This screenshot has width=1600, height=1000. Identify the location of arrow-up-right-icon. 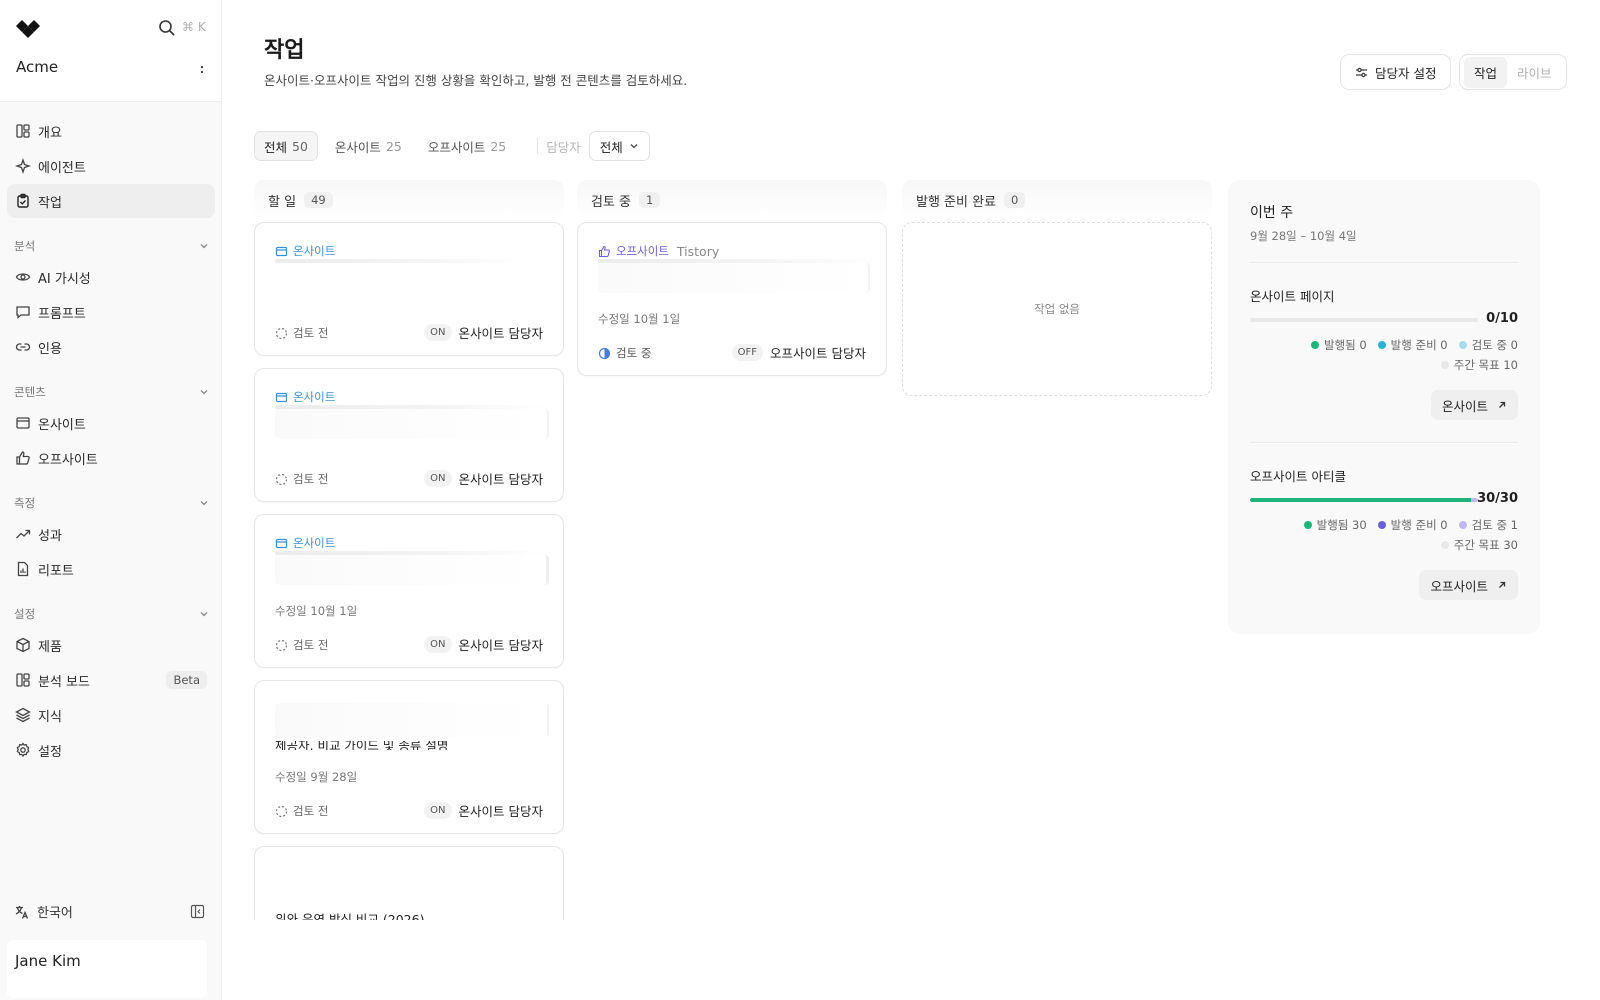
(1502, 584).